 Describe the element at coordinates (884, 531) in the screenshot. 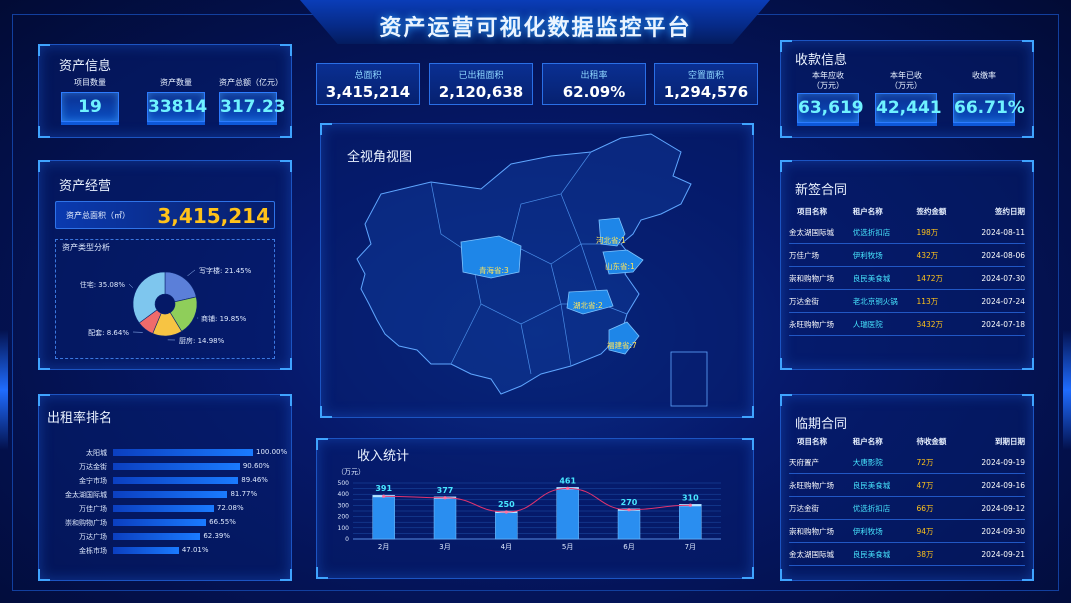

I see `table-cell: 伊利牧场` at that location.